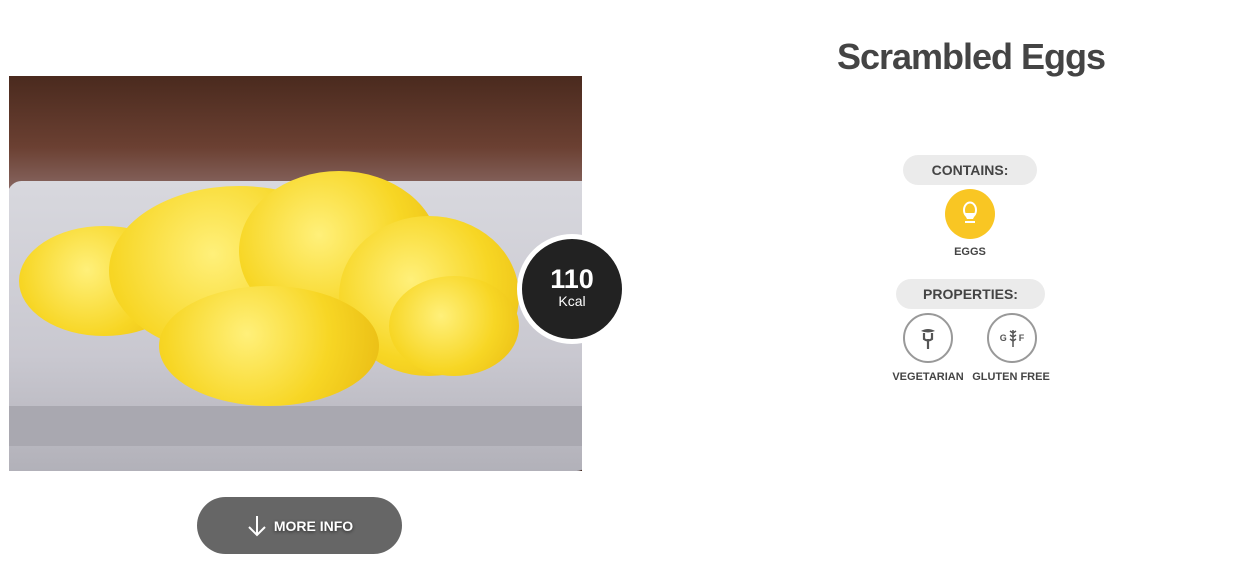  Describe the element at coordinates (928, 338) in the screenshot. I see `vegetarian-icon` at that location.